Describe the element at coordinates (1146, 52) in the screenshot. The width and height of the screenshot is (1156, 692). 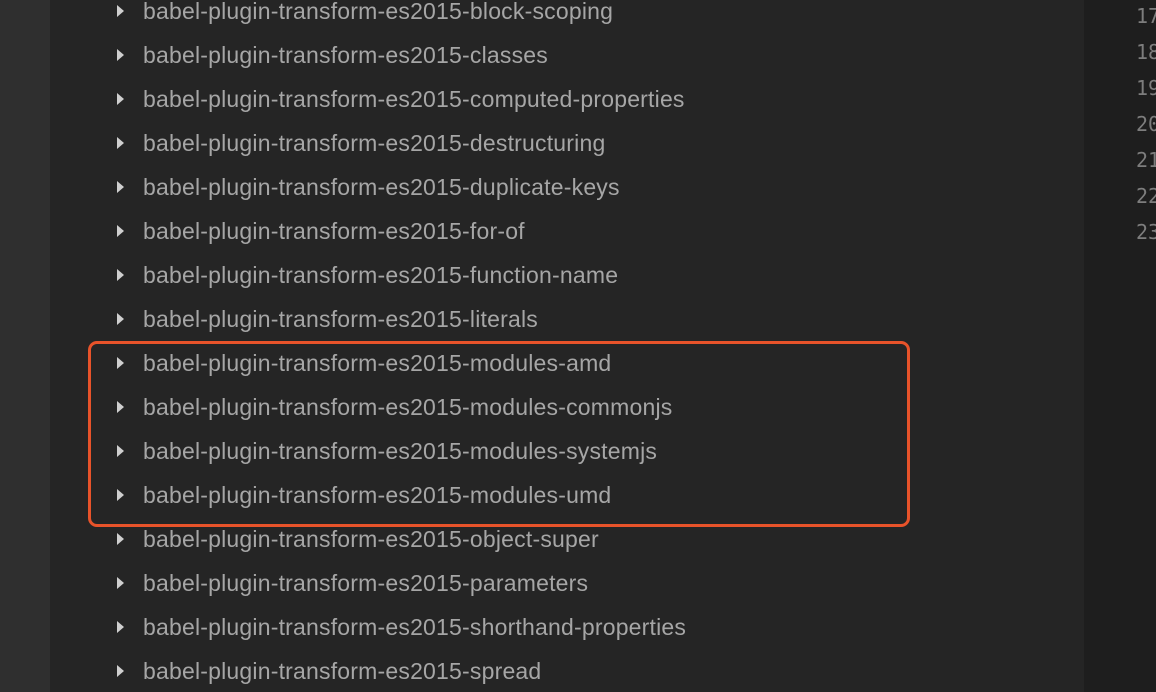
I see `line-number: 18` at that location.